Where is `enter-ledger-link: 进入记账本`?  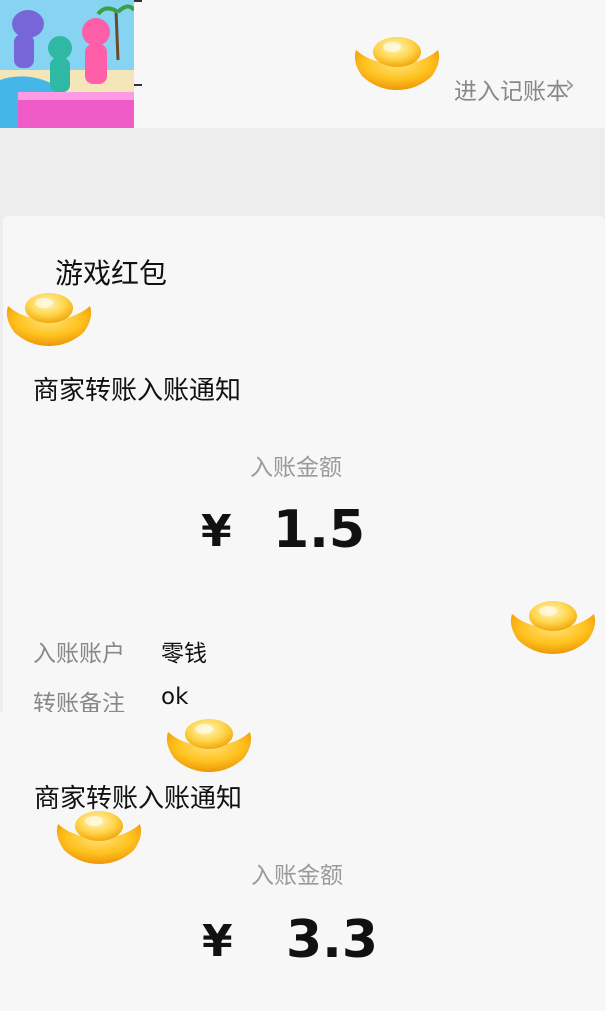
enter-ledger-link: 进入记账本 is located at coordinates (511, 89).